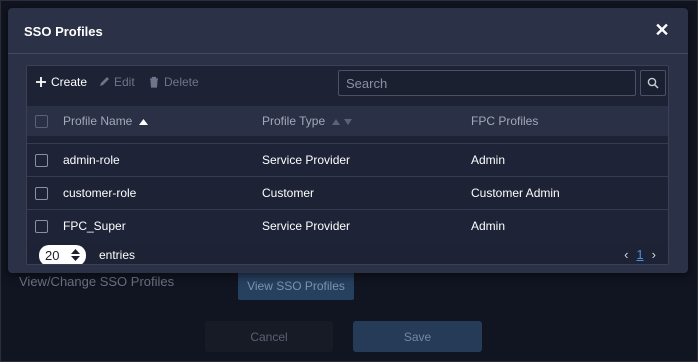 The image size is (698, 362). What do you see at coordinates (94, 226) in the screenshot?
I see `cell-profile-name: FPC_Super` at bounding box center [94, 226].